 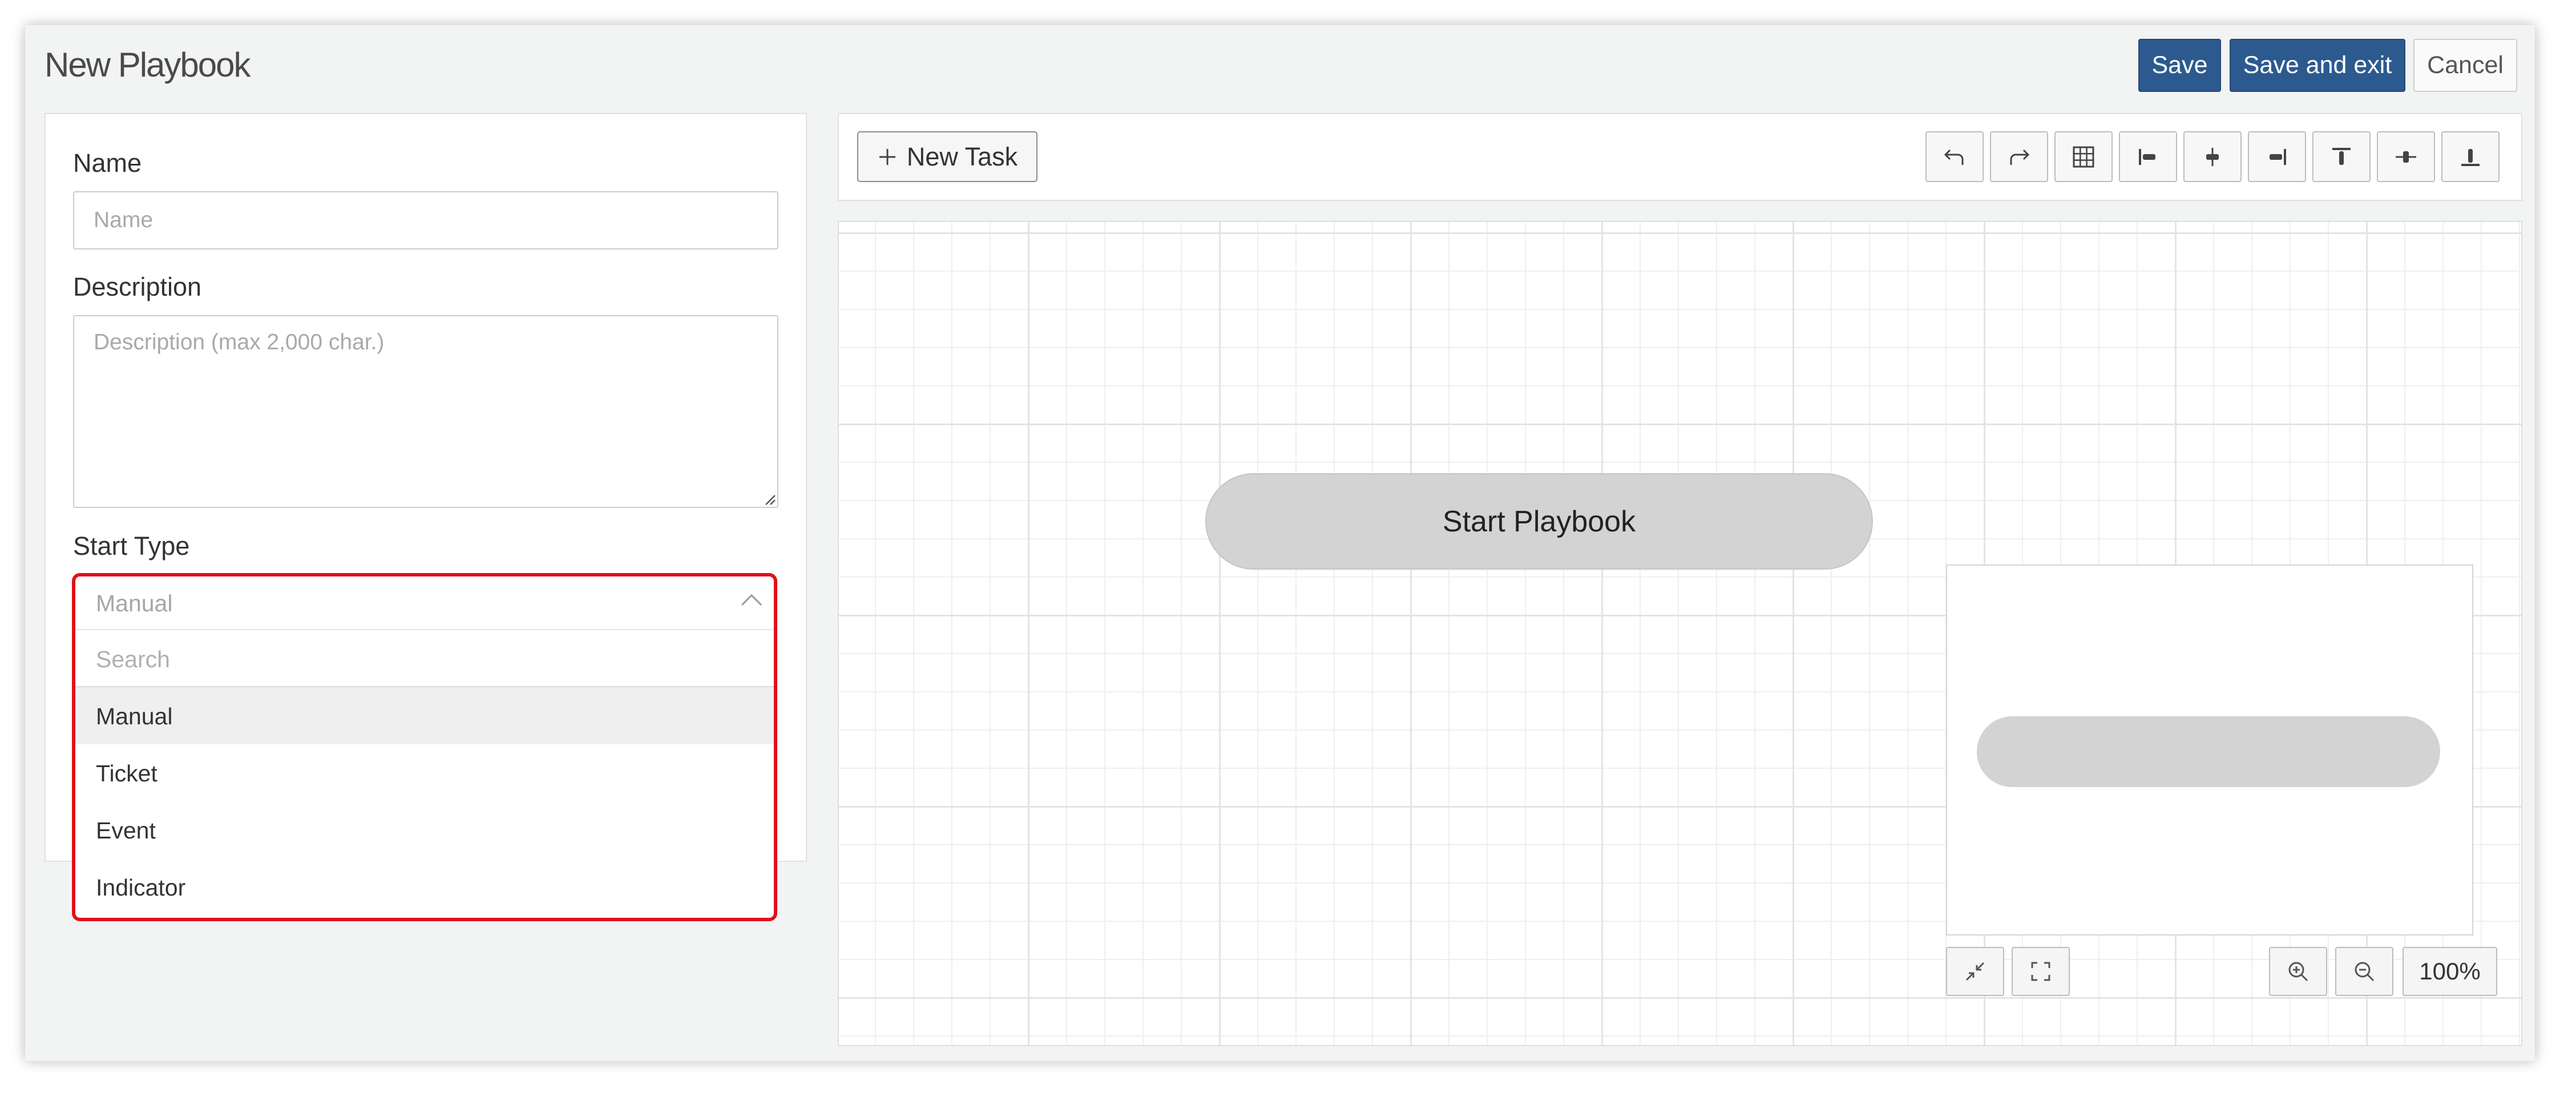 I want to click on align-left-icon, so click(x=2147, y=157).